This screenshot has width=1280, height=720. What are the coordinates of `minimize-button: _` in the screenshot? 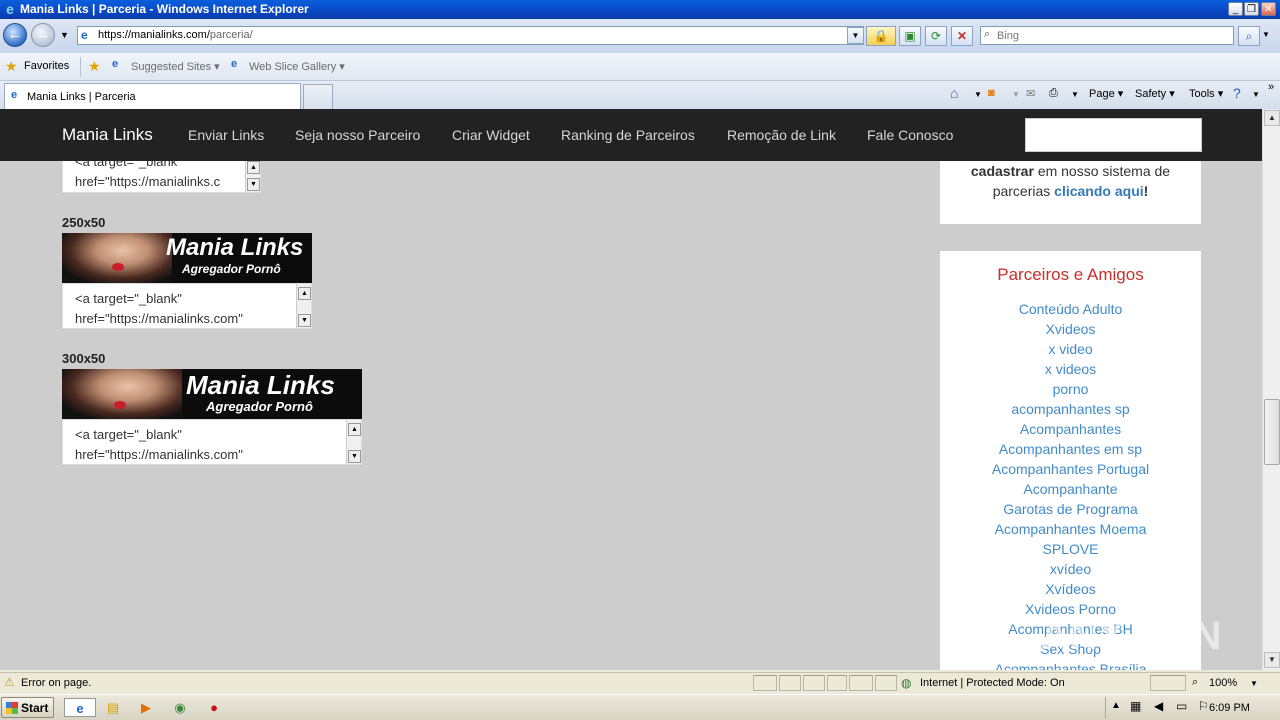 It's located at (1235, 9).